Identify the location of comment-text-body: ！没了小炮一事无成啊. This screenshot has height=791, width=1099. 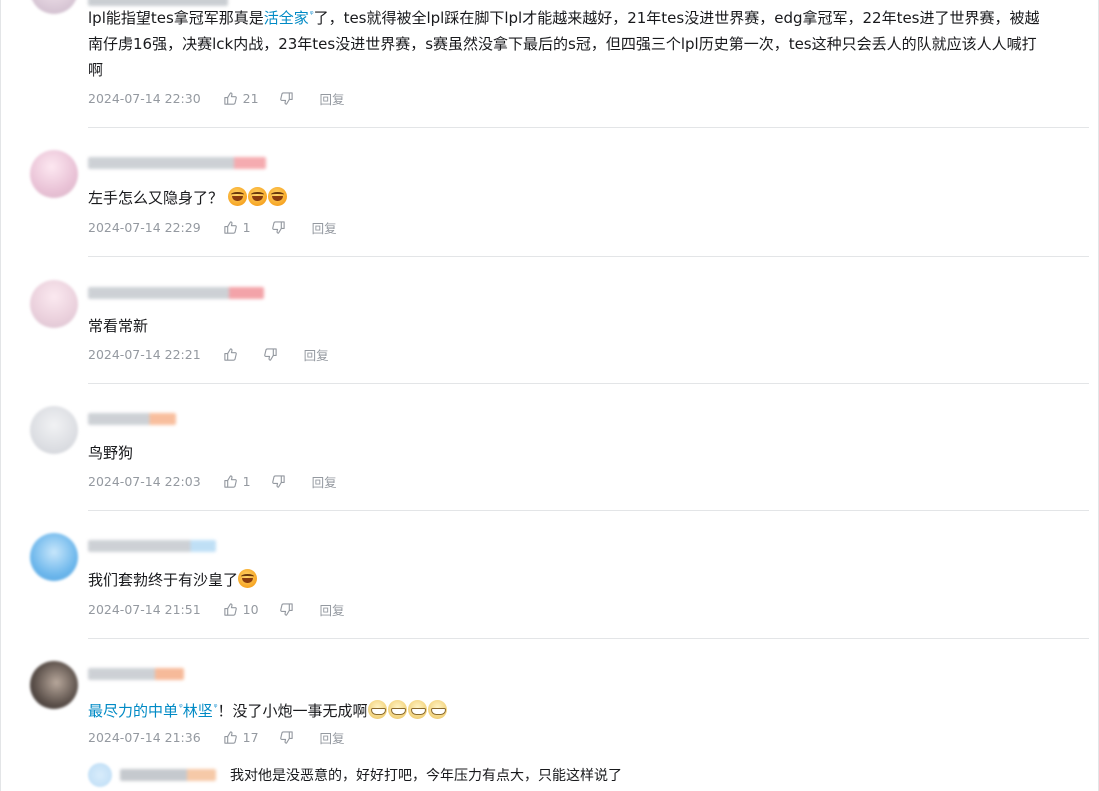
(292, 711).